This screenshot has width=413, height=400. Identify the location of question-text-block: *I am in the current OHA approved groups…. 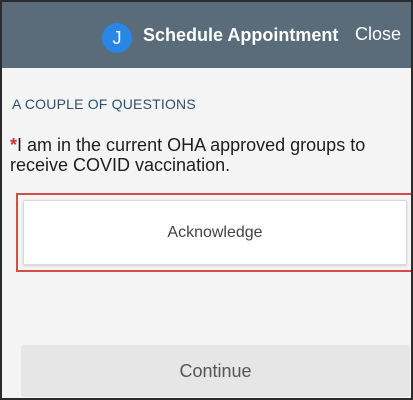
(210, 155).